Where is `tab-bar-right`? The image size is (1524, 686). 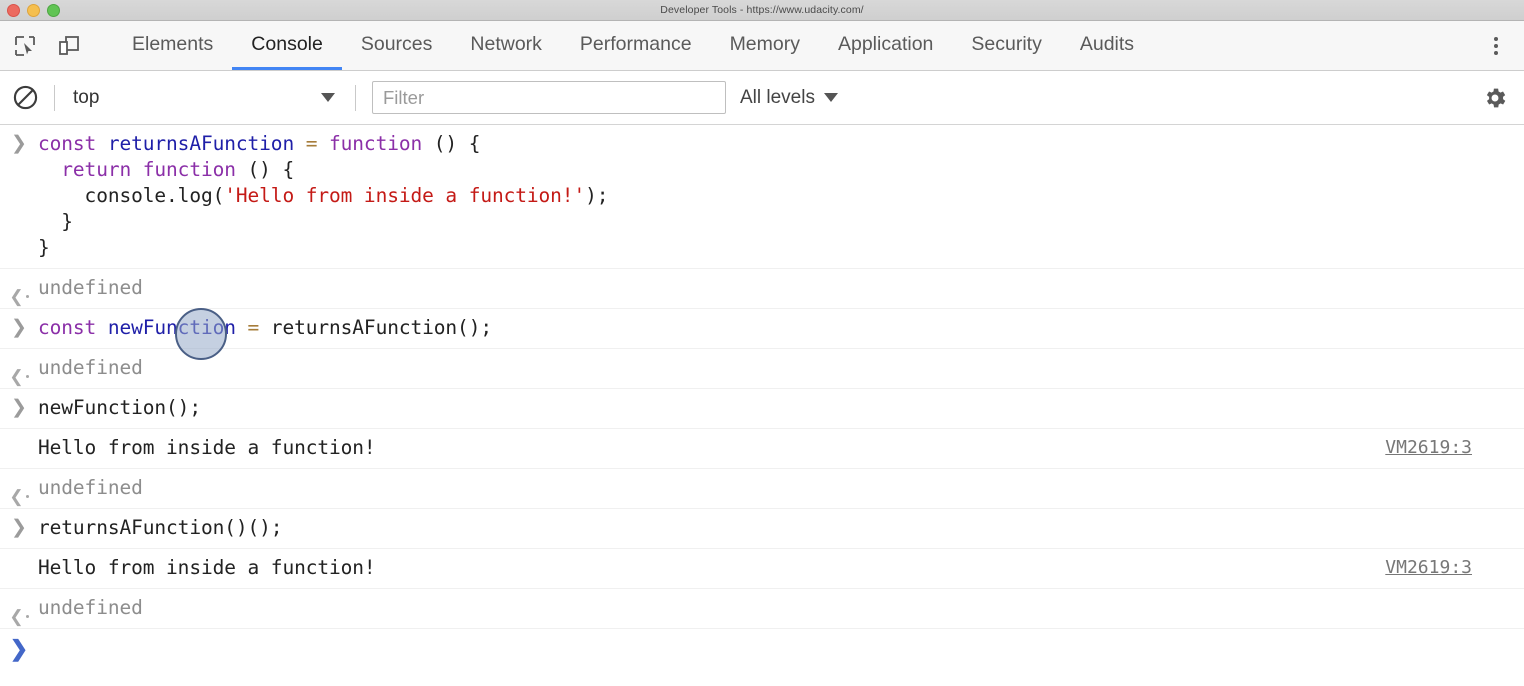
tab-bar-right is located at coordinates (1497, 45).